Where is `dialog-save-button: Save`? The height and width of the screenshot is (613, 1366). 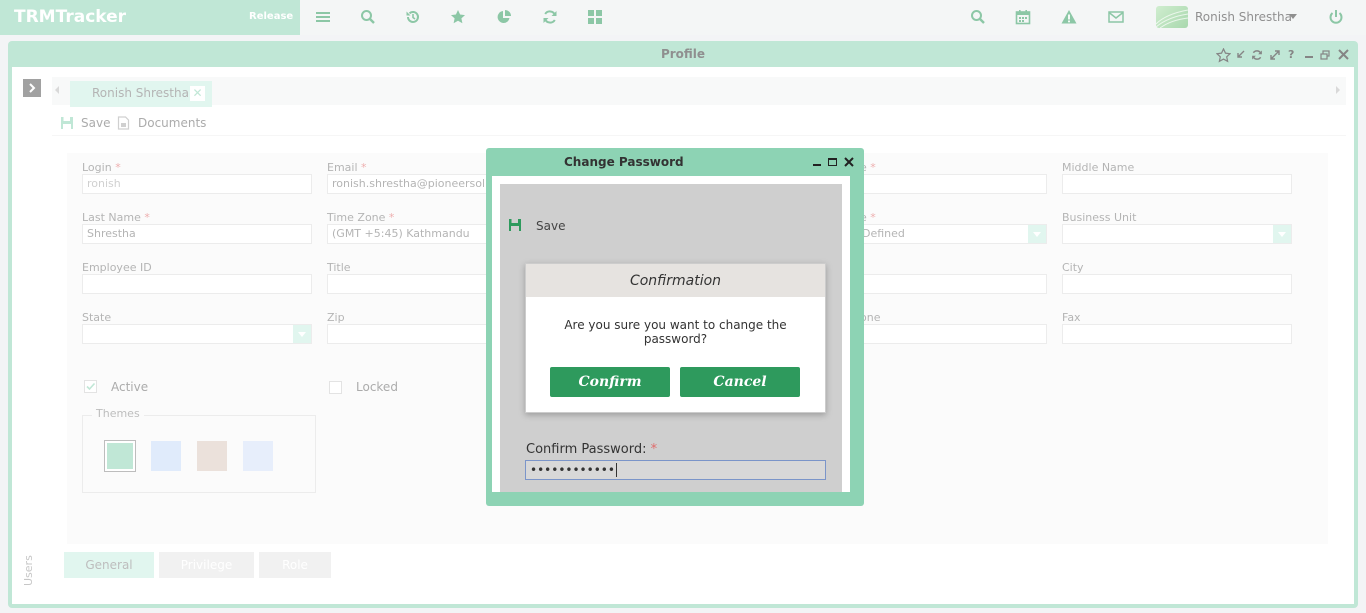
dialog-save-button: Save is located at coordinates (550, 226).